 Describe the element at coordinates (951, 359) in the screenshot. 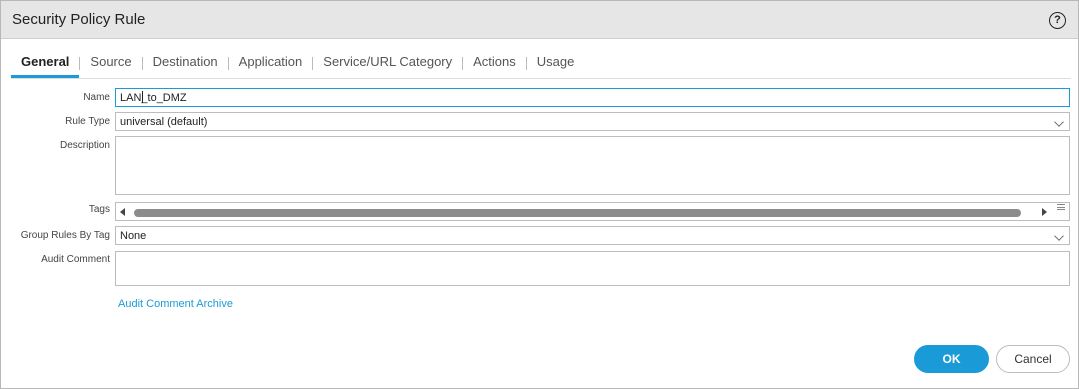

I see `ok-button: OK` at that location.